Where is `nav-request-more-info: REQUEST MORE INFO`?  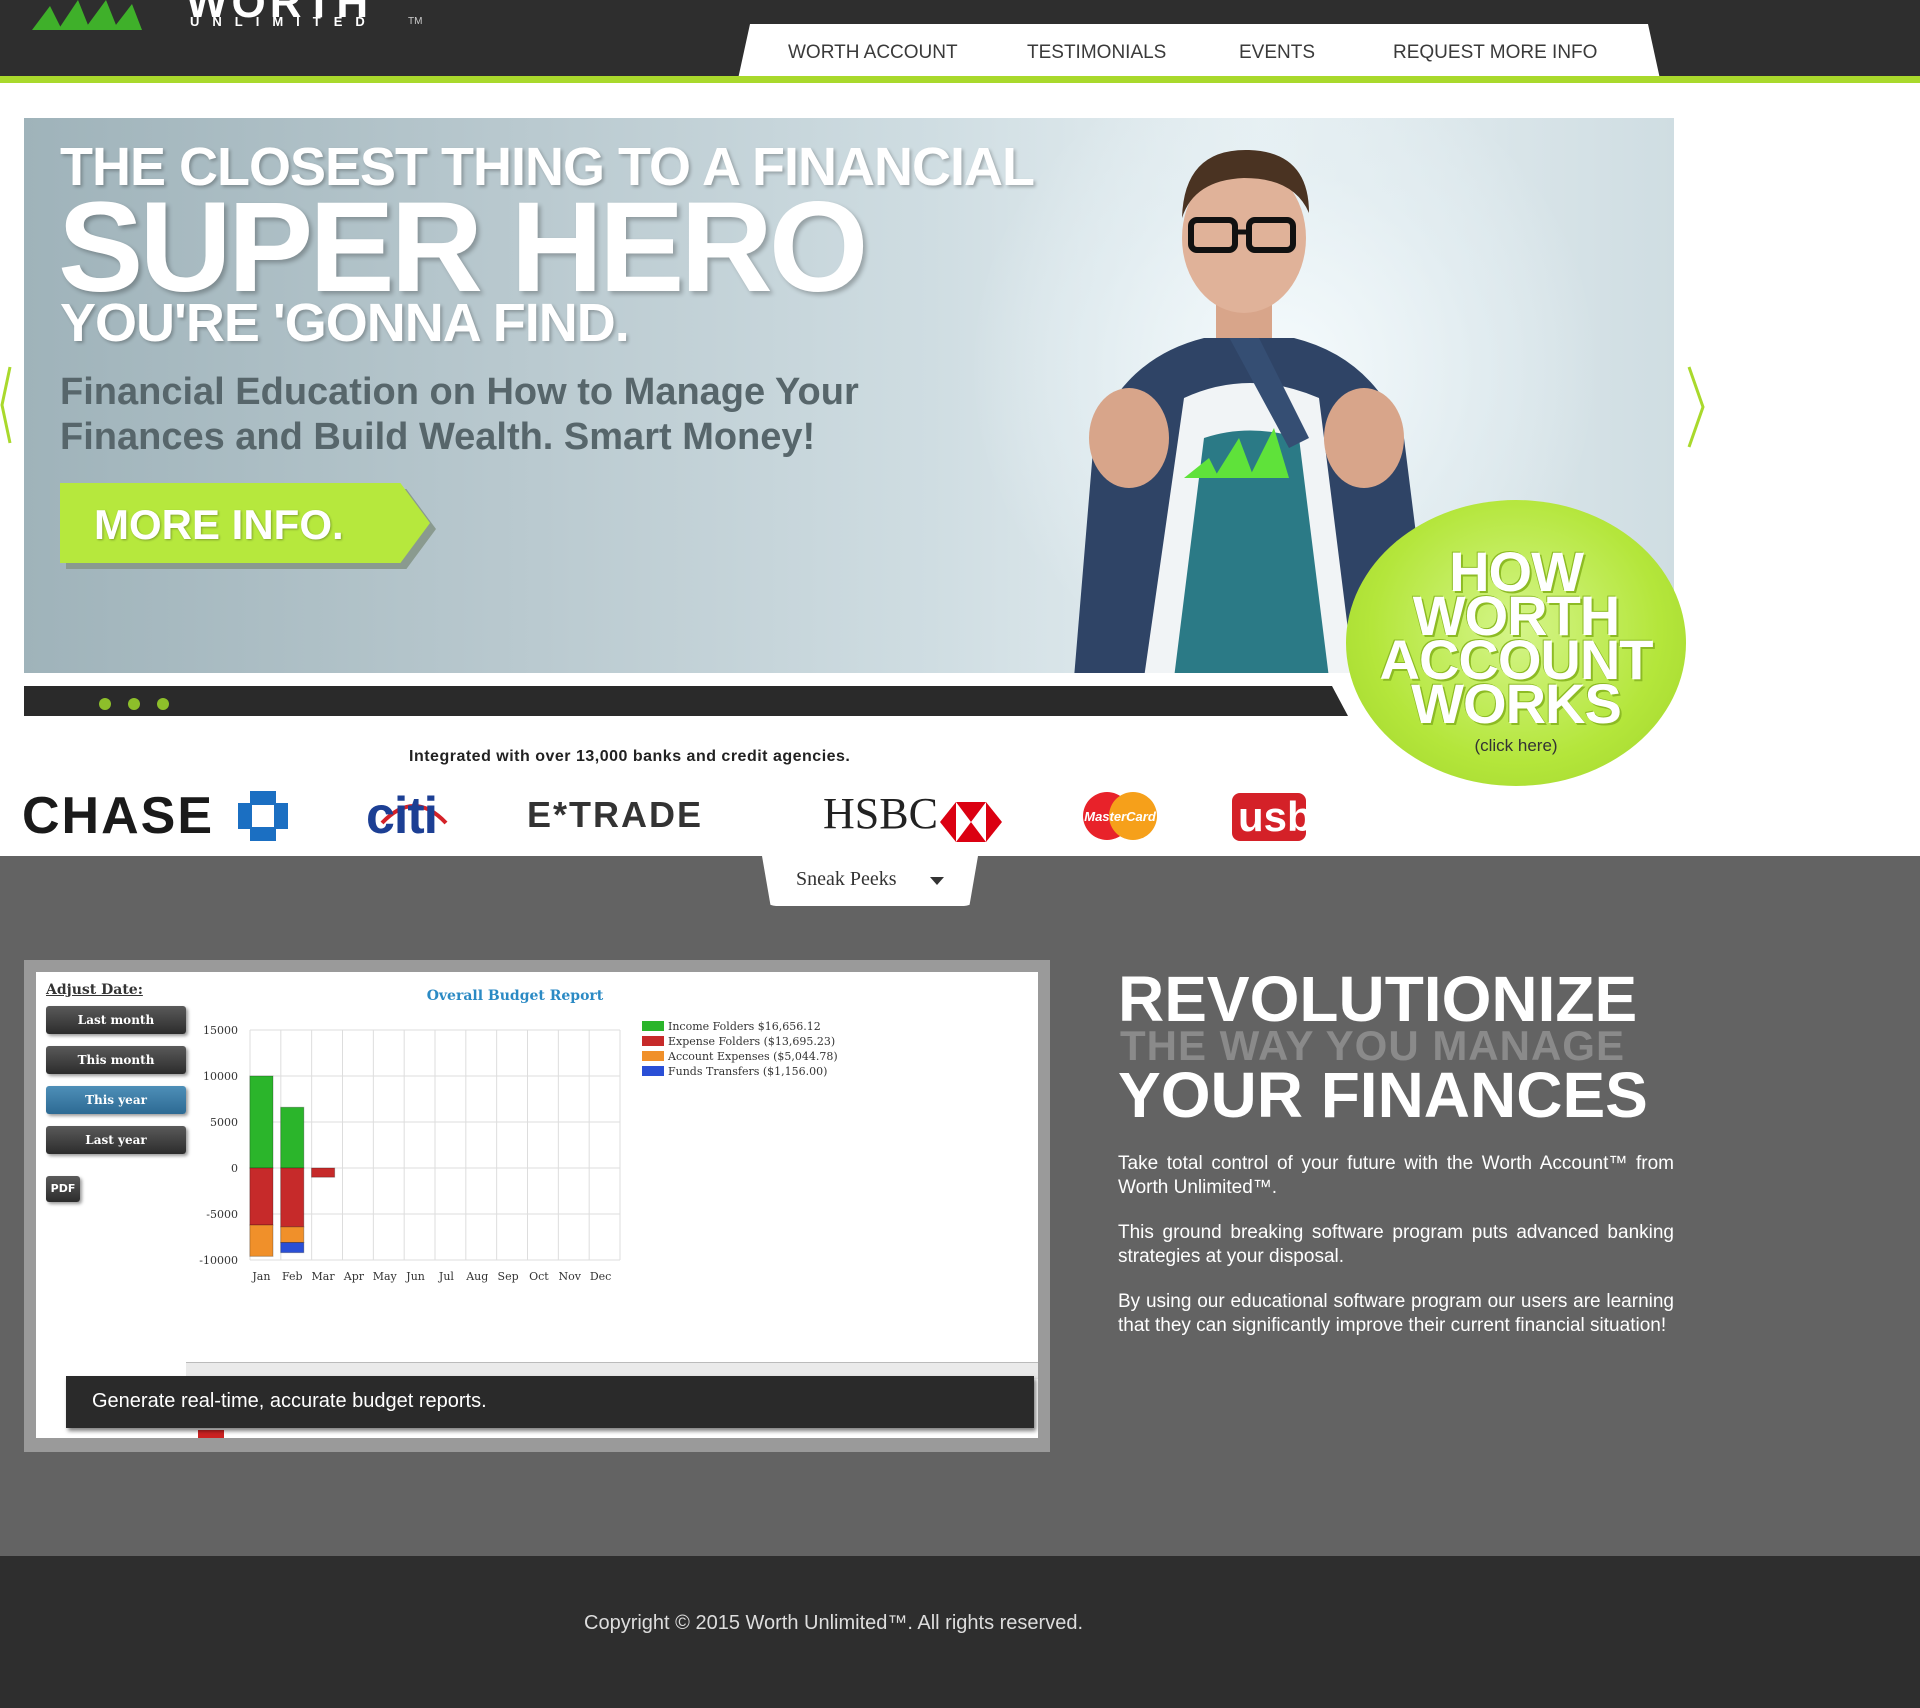
nav-request-more-info: REQUEST MORE INFO is located at coordinates (1495, 53).